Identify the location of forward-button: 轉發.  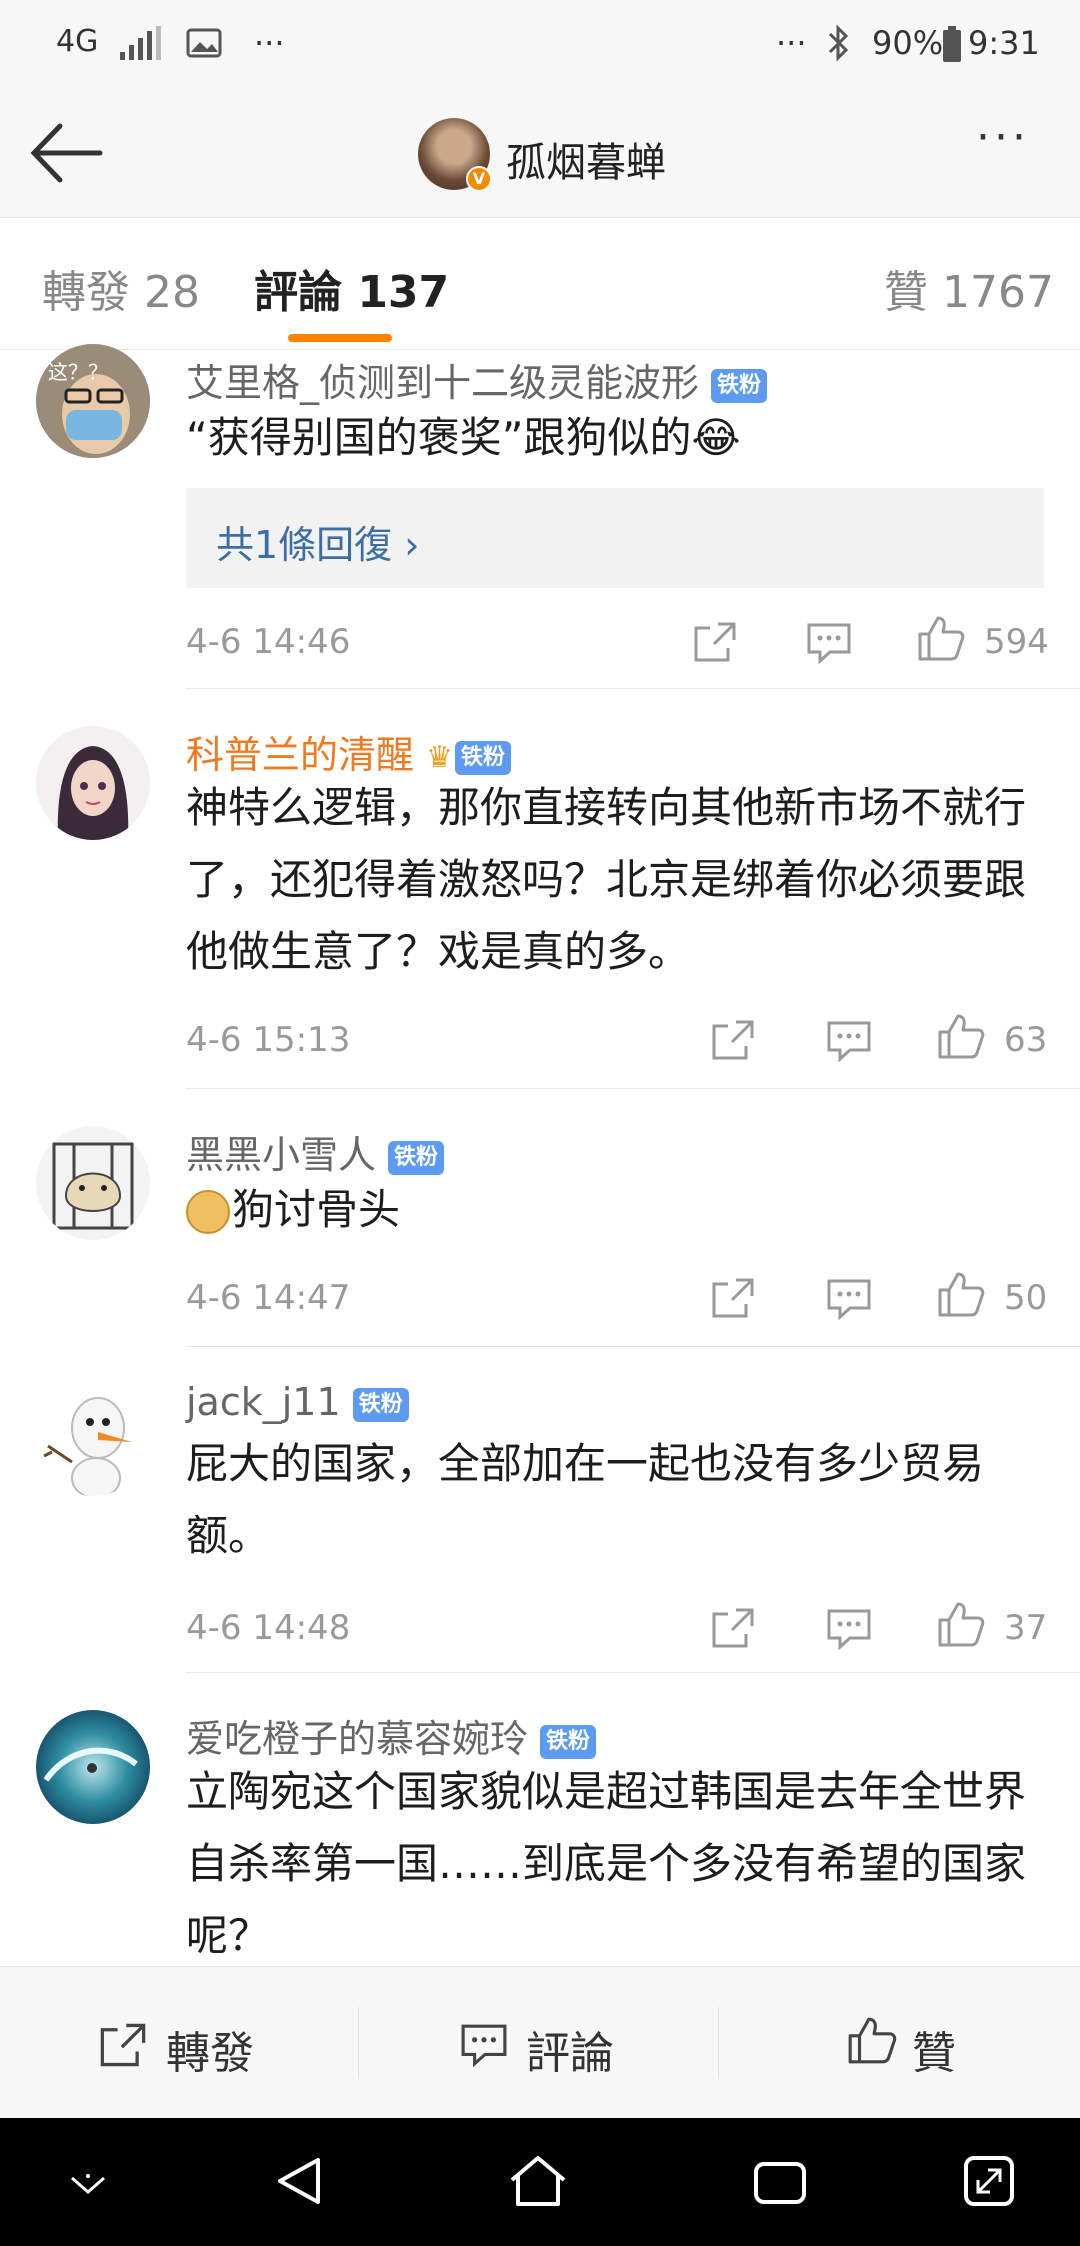
(210, 2049).